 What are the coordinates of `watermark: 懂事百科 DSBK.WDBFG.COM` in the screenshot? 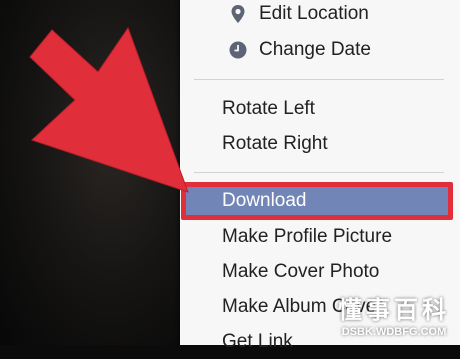 It's located at (394, 318).